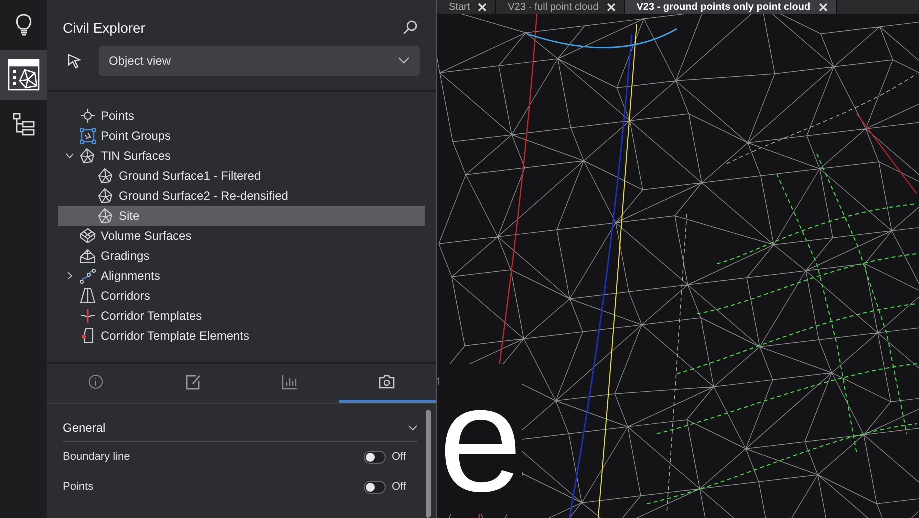 Image resolution: width=919 pixels, height=518 pixels. What do you see at coordinates (88, 336) in the screenshot?
I see `template-element-icon` at bounding box center [88, 336].